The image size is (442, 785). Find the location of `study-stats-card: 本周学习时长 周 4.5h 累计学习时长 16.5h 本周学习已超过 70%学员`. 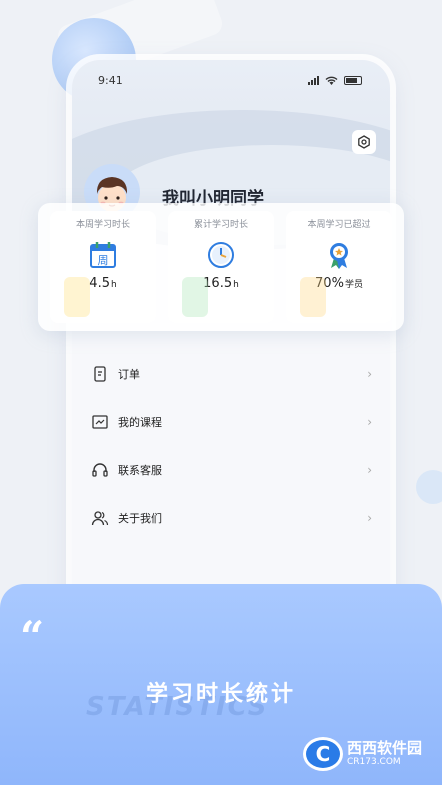

study-stats-card: 本周学习时长 周 4.5h 累计学习时长 16.5h 本周学习已超过 70%学员 is located at coordinates (221, 267).